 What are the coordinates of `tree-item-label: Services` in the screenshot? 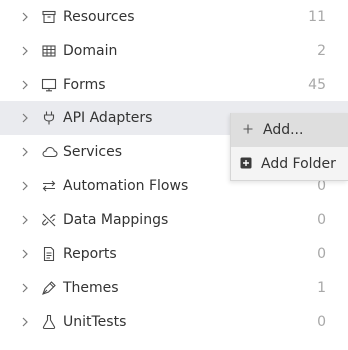 It's located at (93, 152).